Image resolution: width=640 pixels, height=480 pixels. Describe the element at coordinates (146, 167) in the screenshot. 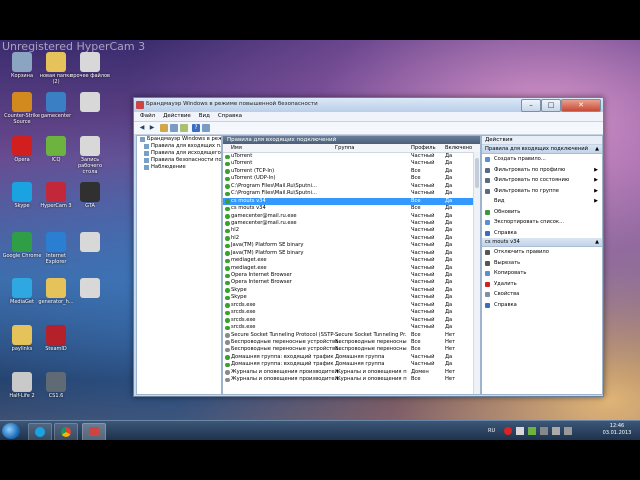

I see `tree-node-icon` at that location.